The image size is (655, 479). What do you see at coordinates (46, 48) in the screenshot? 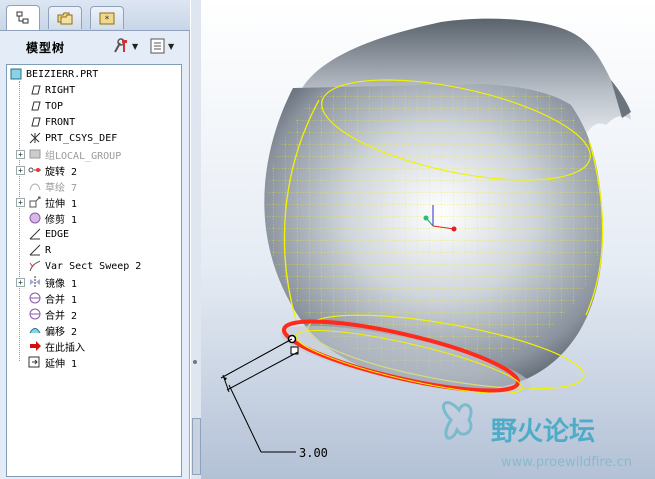
I see `model-tree-title: 模型树` at bounding box center [46, 48].